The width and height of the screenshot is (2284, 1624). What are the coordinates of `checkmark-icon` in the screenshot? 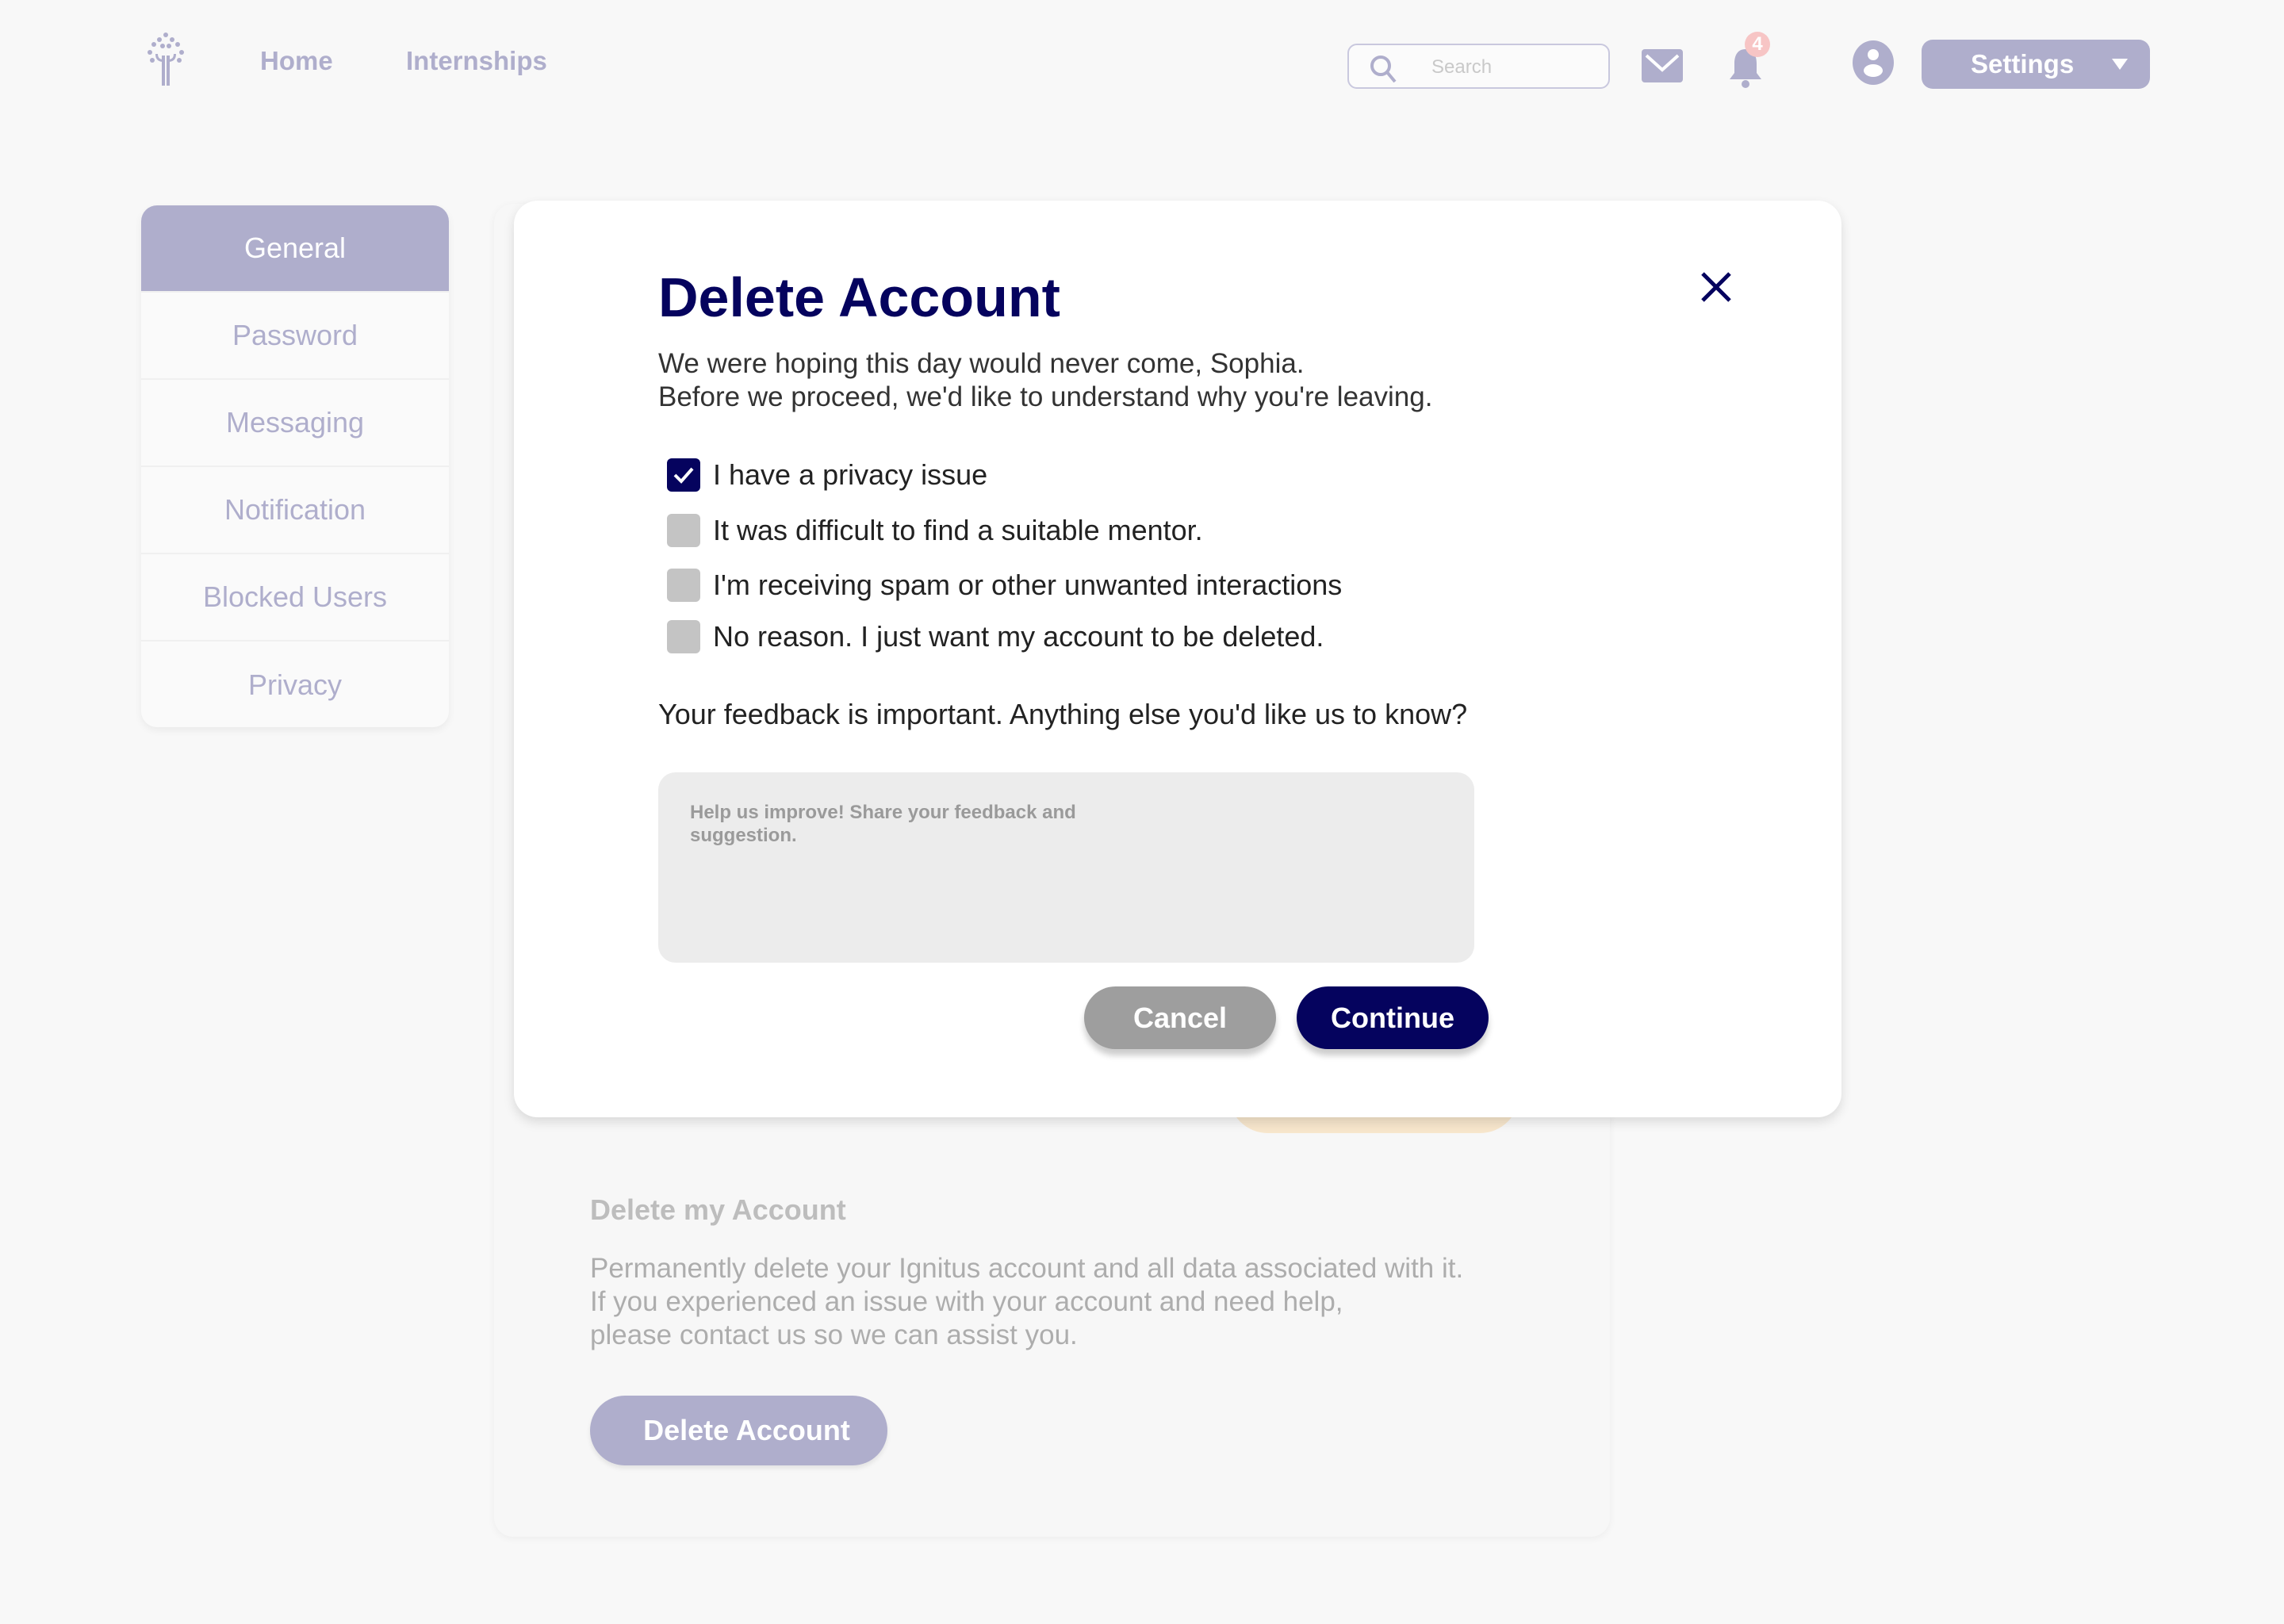 It's located at (683, 476).